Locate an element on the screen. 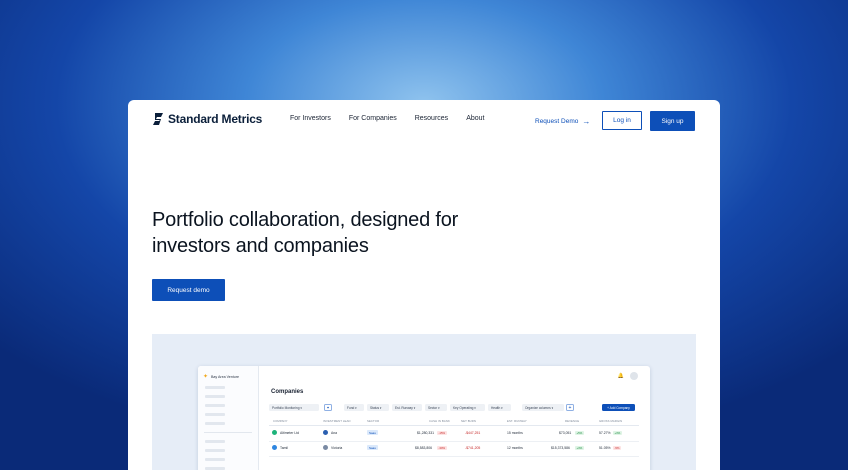 This screenshot has height=470, width=848. link-icon: ⚭ is located at coordinates (328, 407).